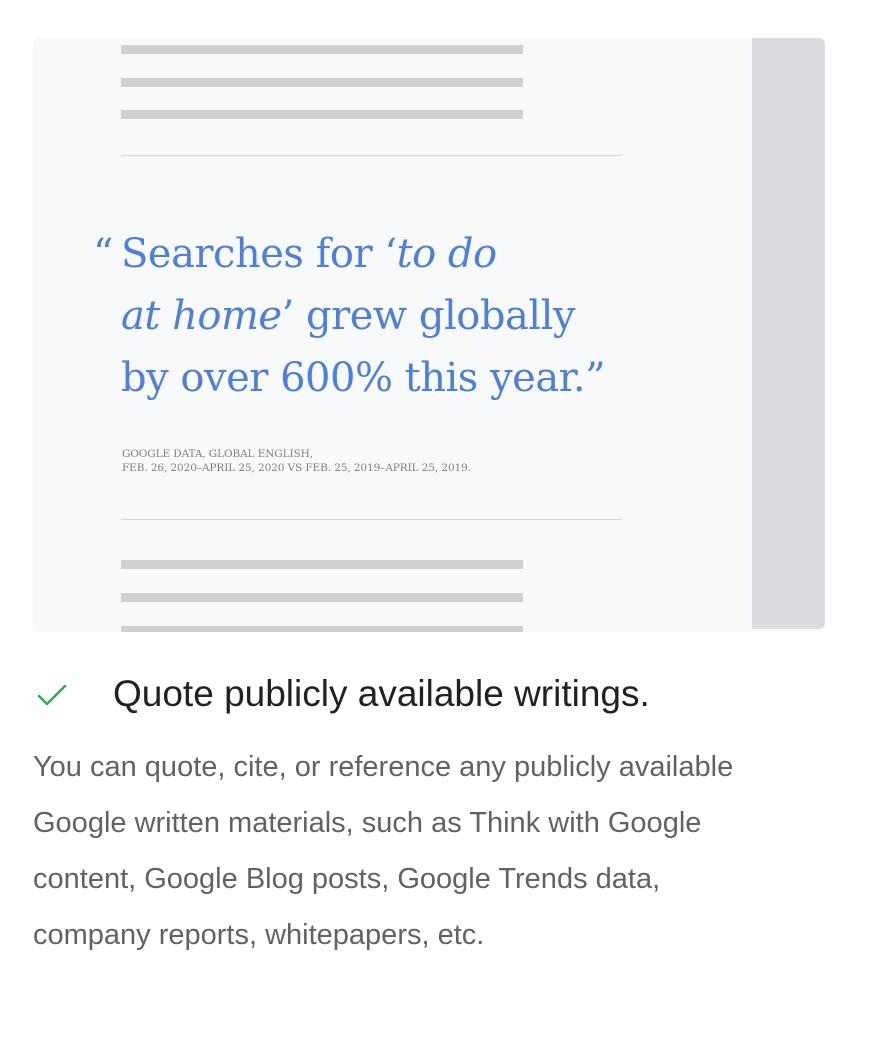  What do you see at coordinates (259, 935) in the screenshot?
I see `description-line: company reports, whitepapers, etc.` at bounding box center [259, 935].